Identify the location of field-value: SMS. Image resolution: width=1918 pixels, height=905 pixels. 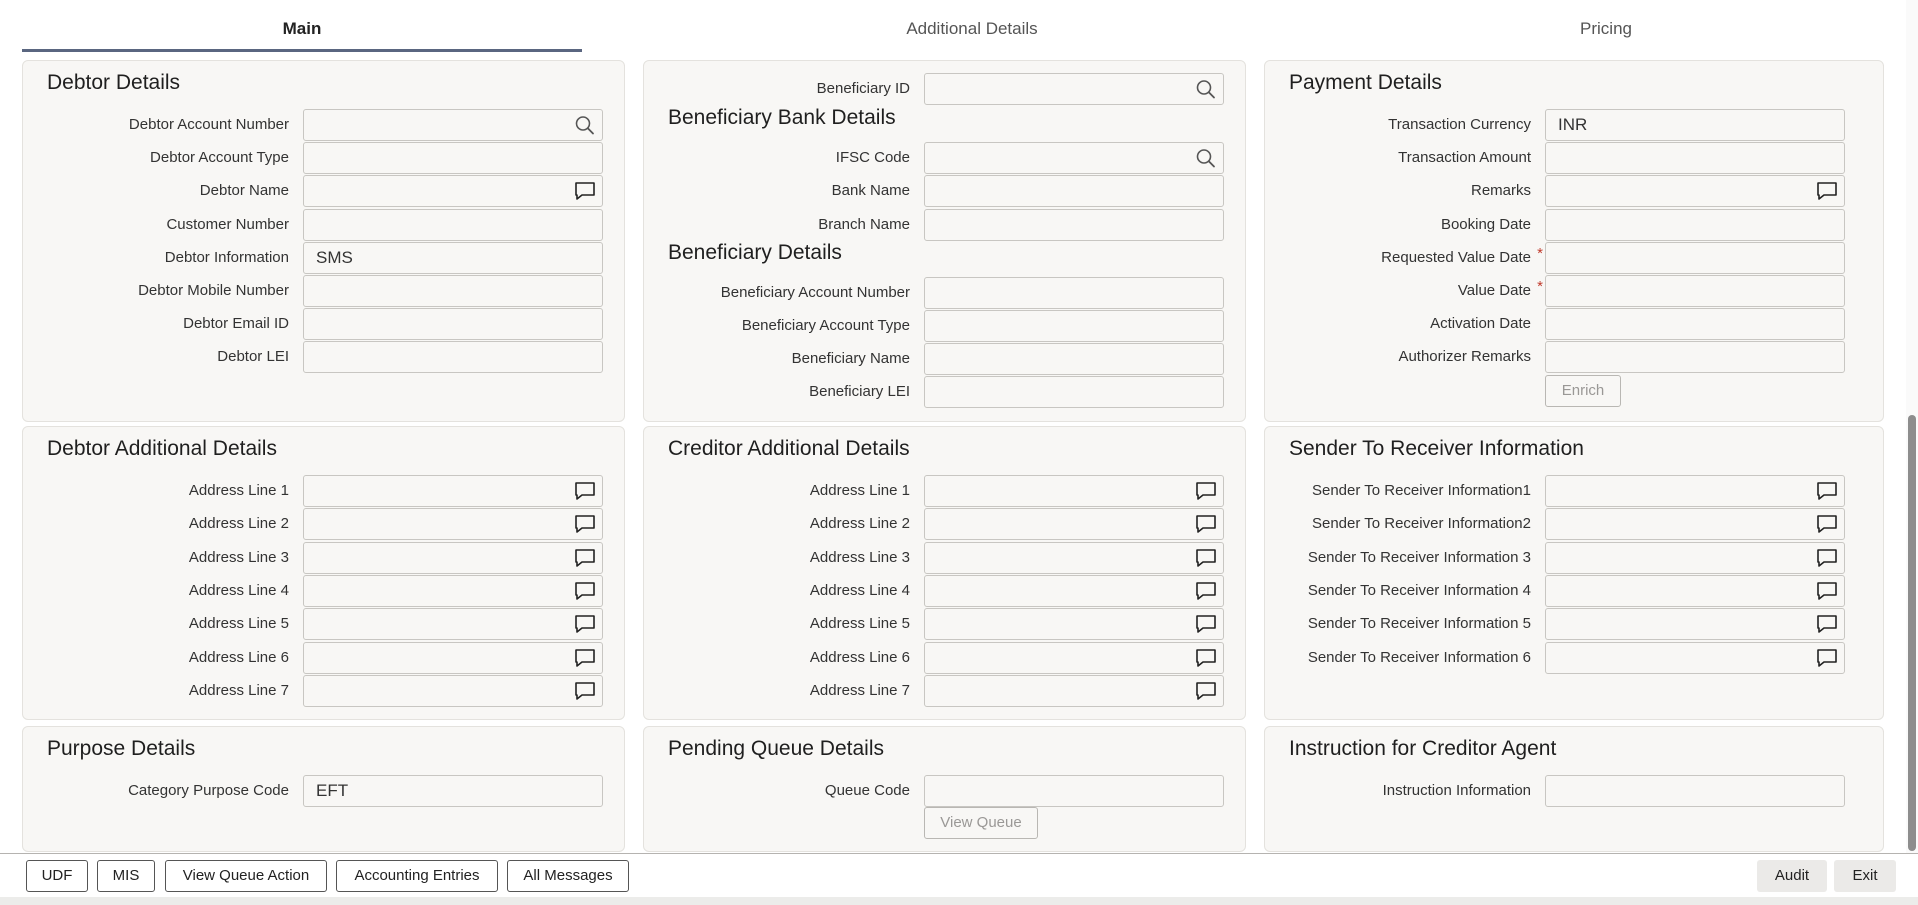
(334, 257).